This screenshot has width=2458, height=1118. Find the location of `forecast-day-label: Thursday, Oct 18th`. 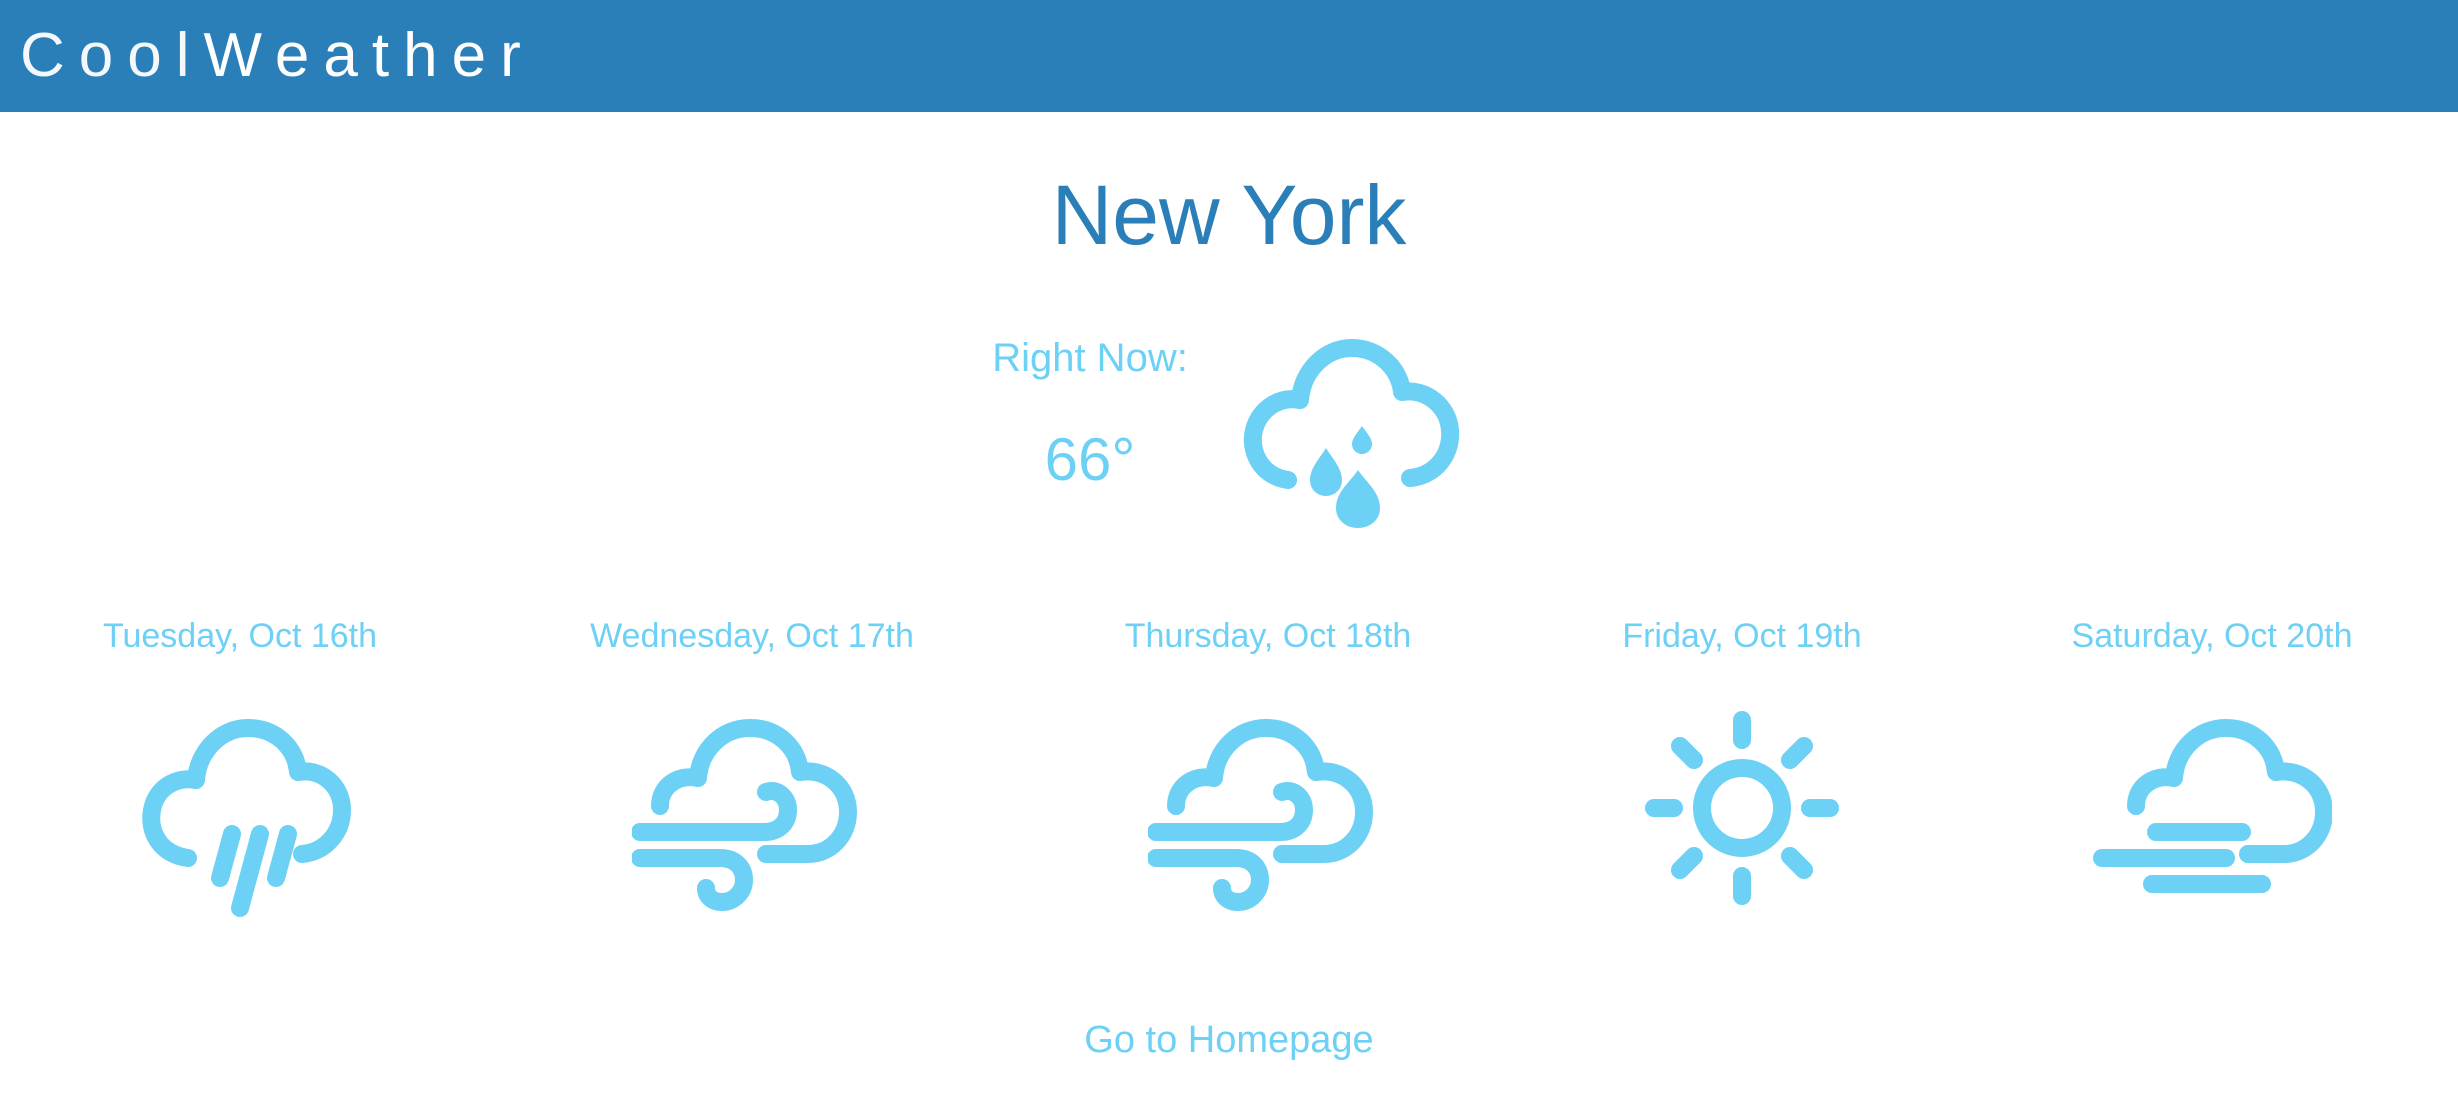

forecast-day-label: Thursday, Oct 18th is located at coordinates (1268, 636).